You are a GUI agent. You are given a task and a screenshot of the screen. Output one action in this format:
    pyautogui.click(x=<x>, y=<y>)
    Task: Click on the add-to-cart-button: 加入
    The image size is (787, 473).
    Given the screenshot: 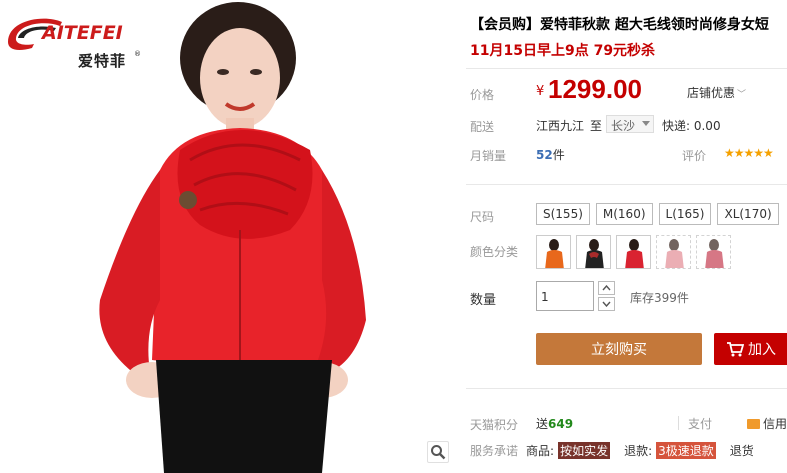 What is the action you would take?
    pyautogui.click(x=750, y=349)
    